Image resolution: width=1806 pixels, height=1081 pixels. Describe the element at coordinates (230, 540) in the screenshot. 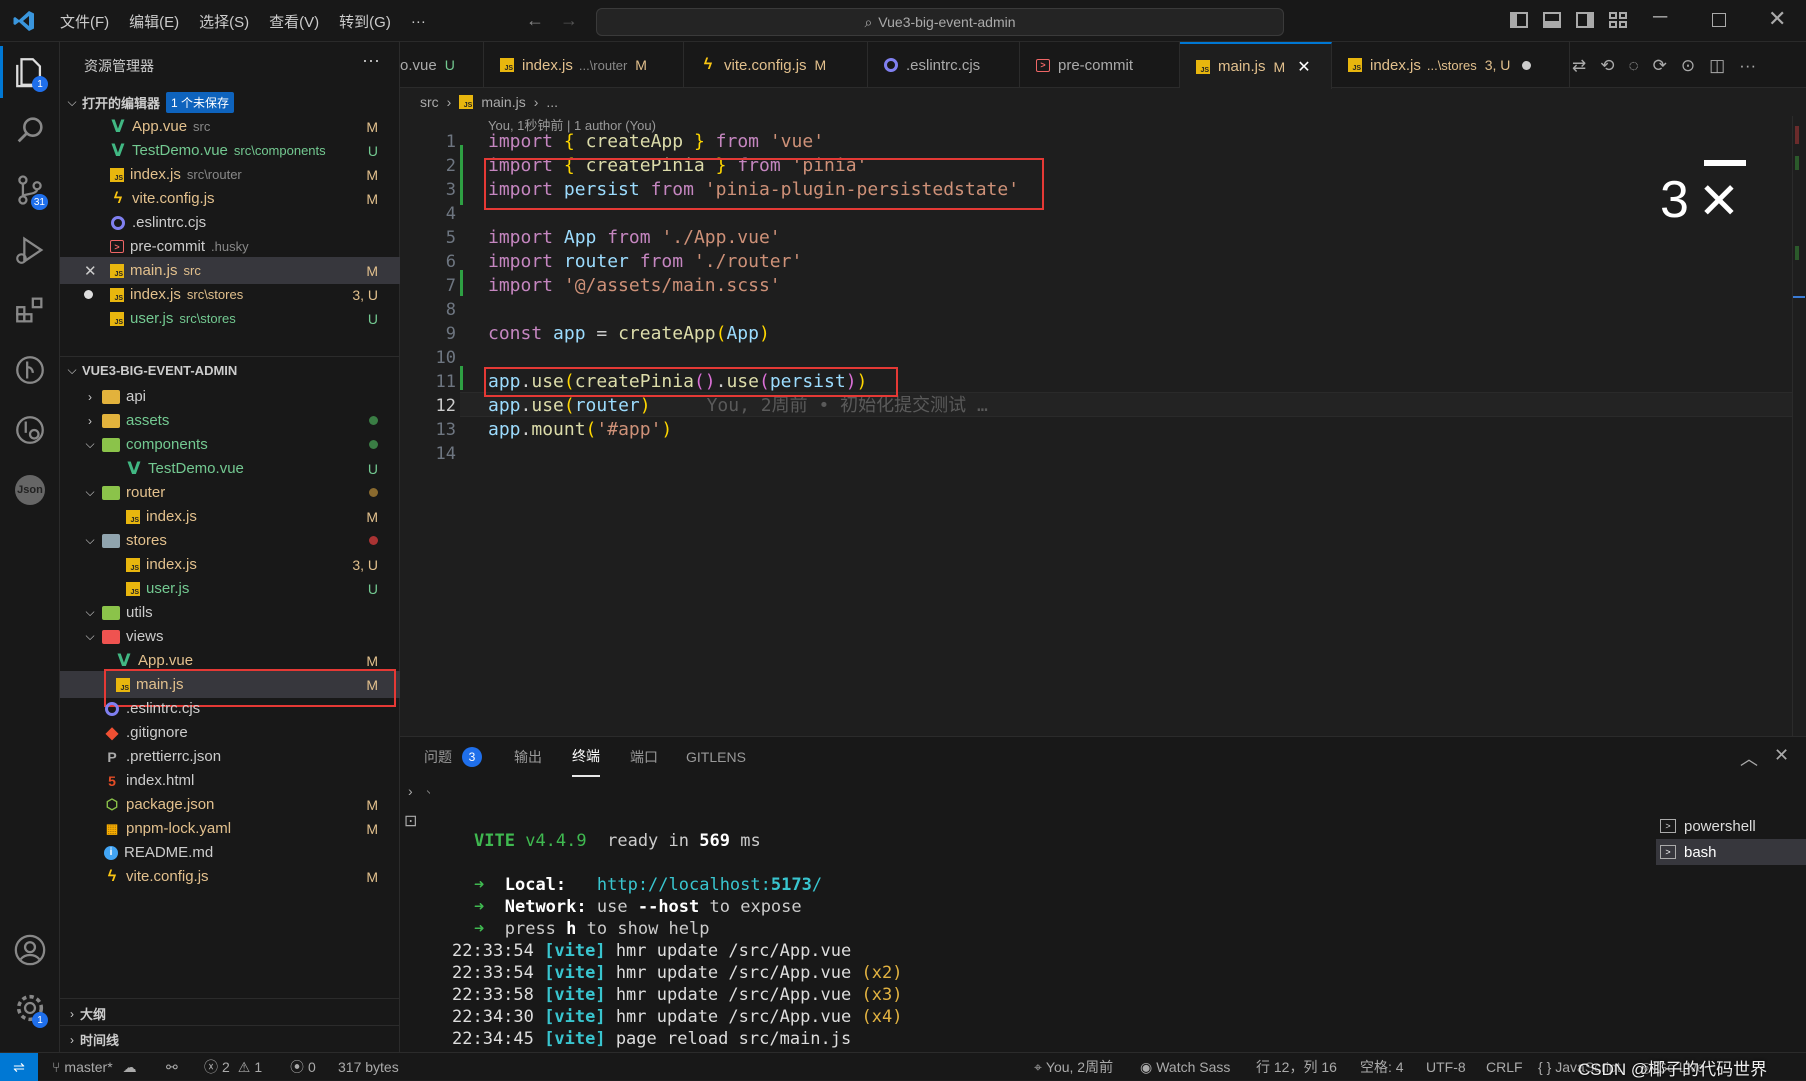

I see `folder-stores: ⌵ stores` at that location.